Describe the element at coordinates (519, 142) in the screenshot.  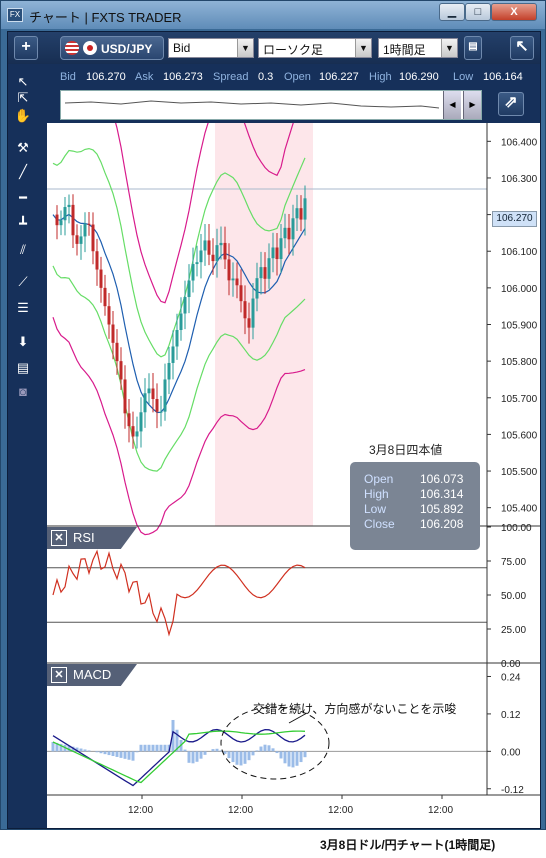
I see `y-tick-label: 106.400` at that location.